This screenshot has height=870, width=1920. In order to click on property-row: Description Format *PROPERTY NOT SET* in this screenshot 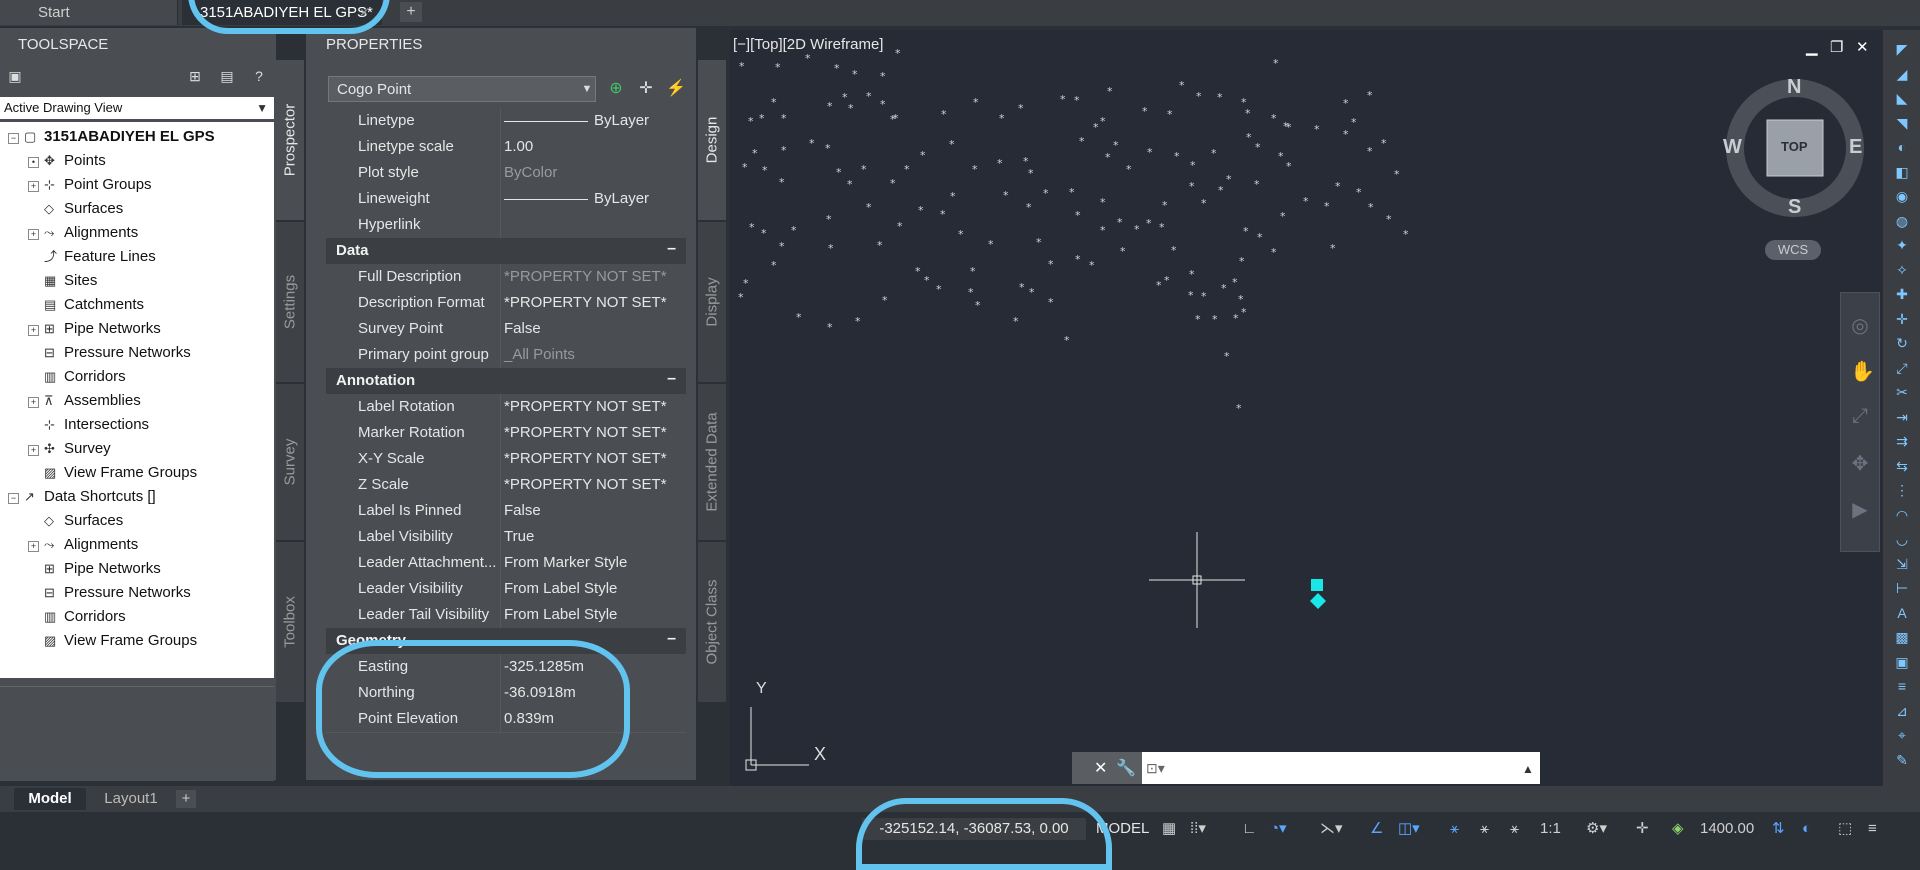, I will do `click(506, 303)`.